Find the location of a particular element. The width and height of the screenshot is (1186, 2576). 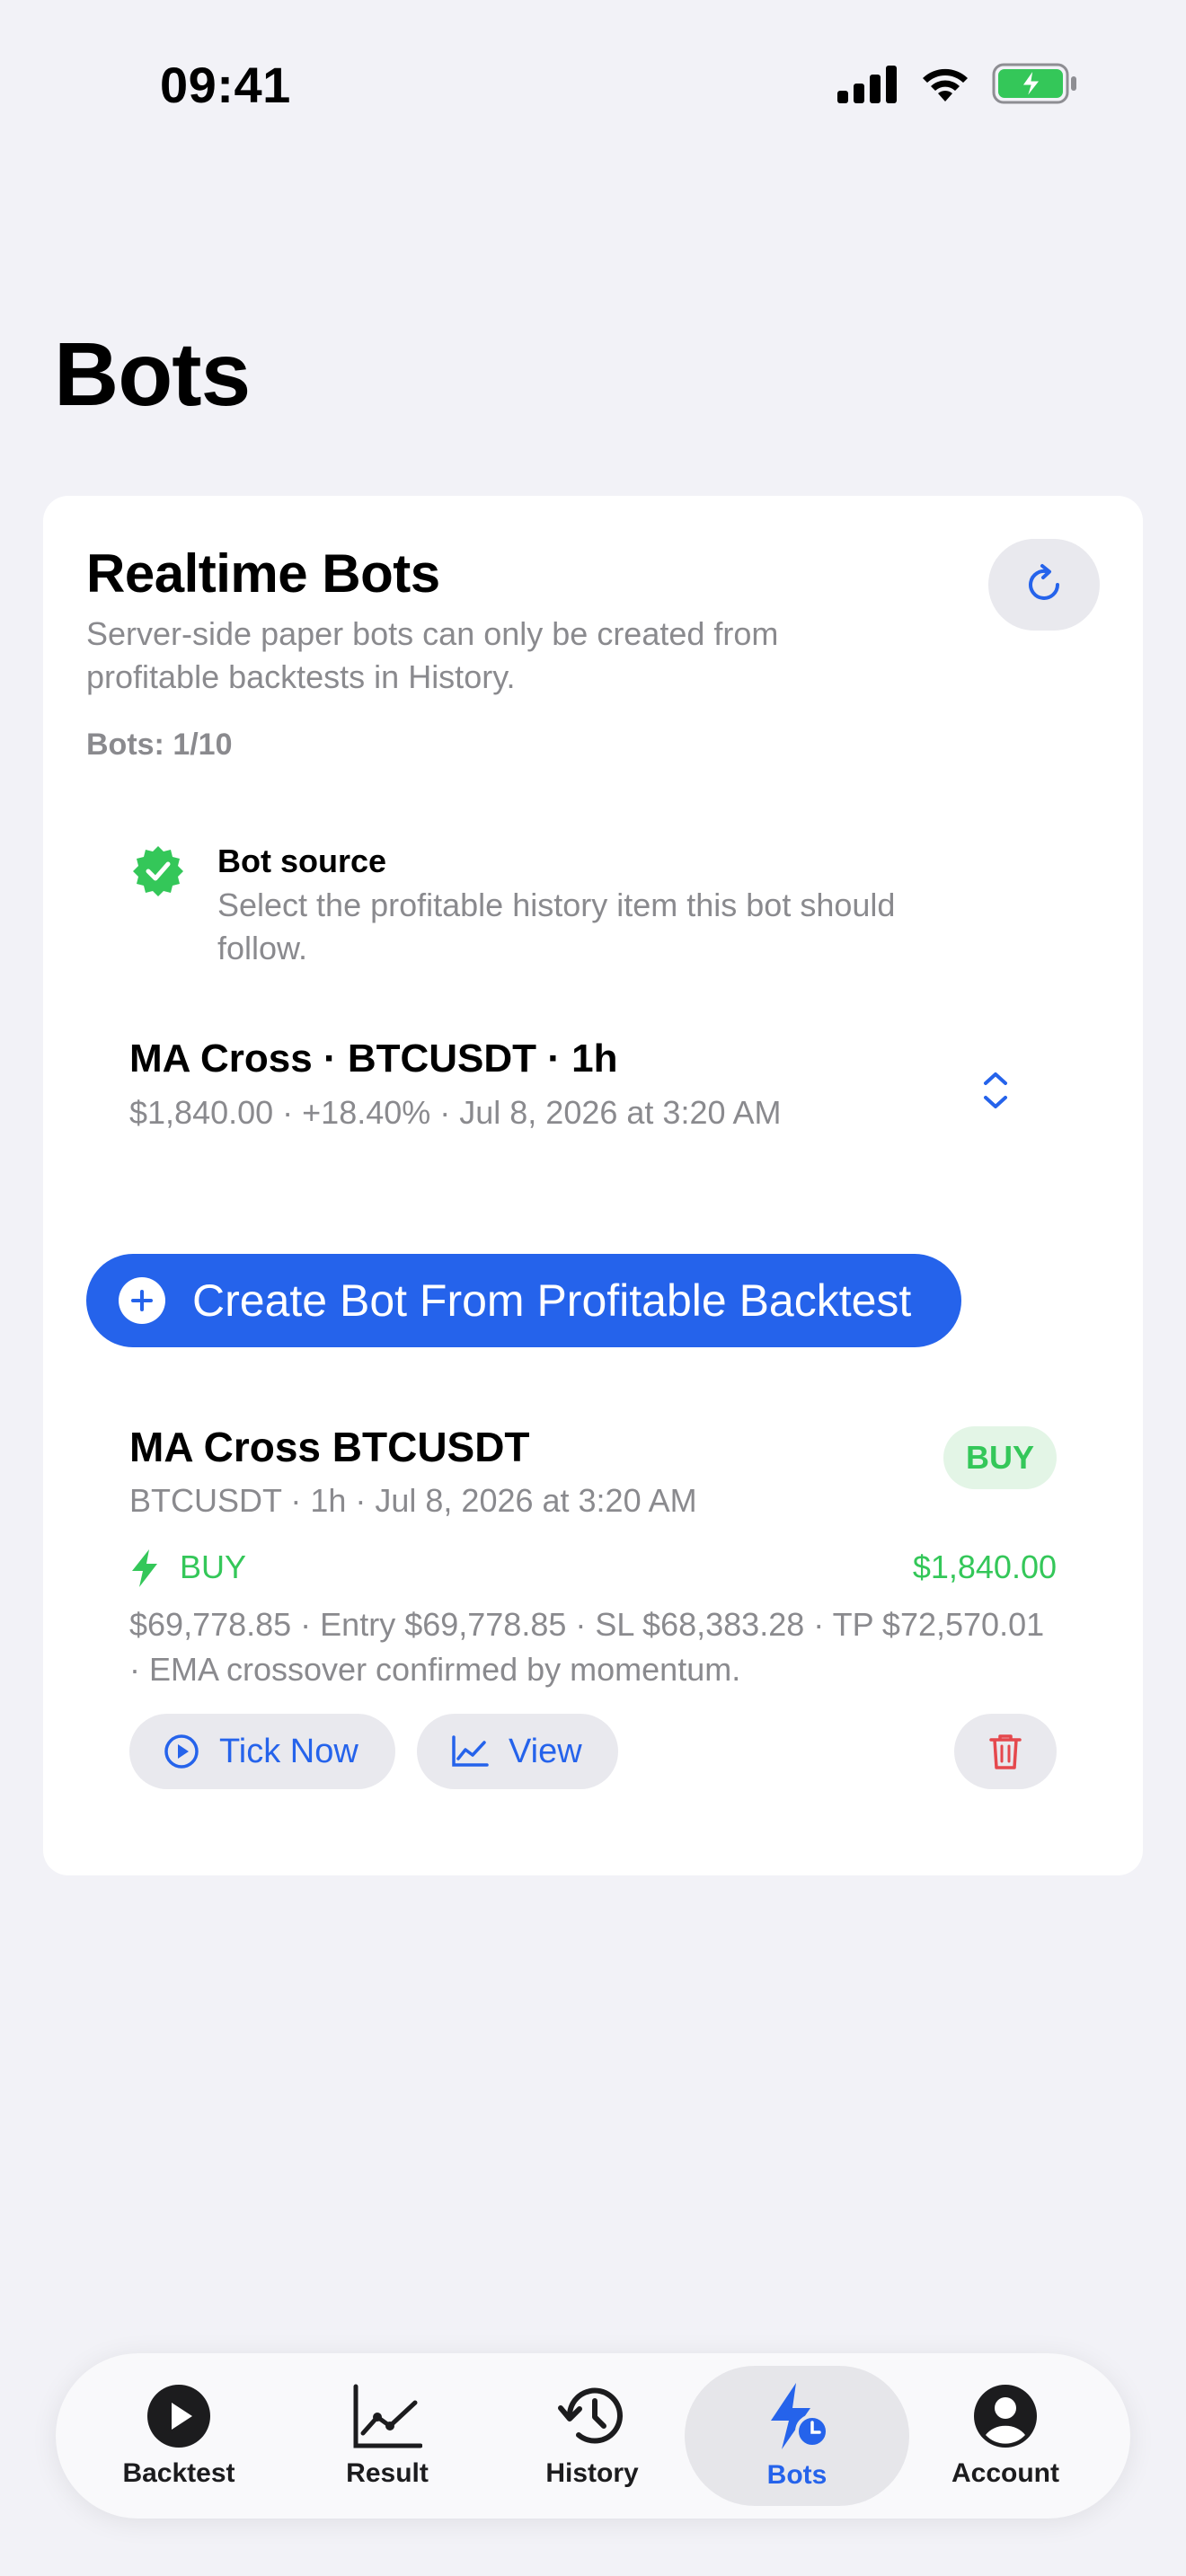

view-button: View is located at coordinates (517, 1751).